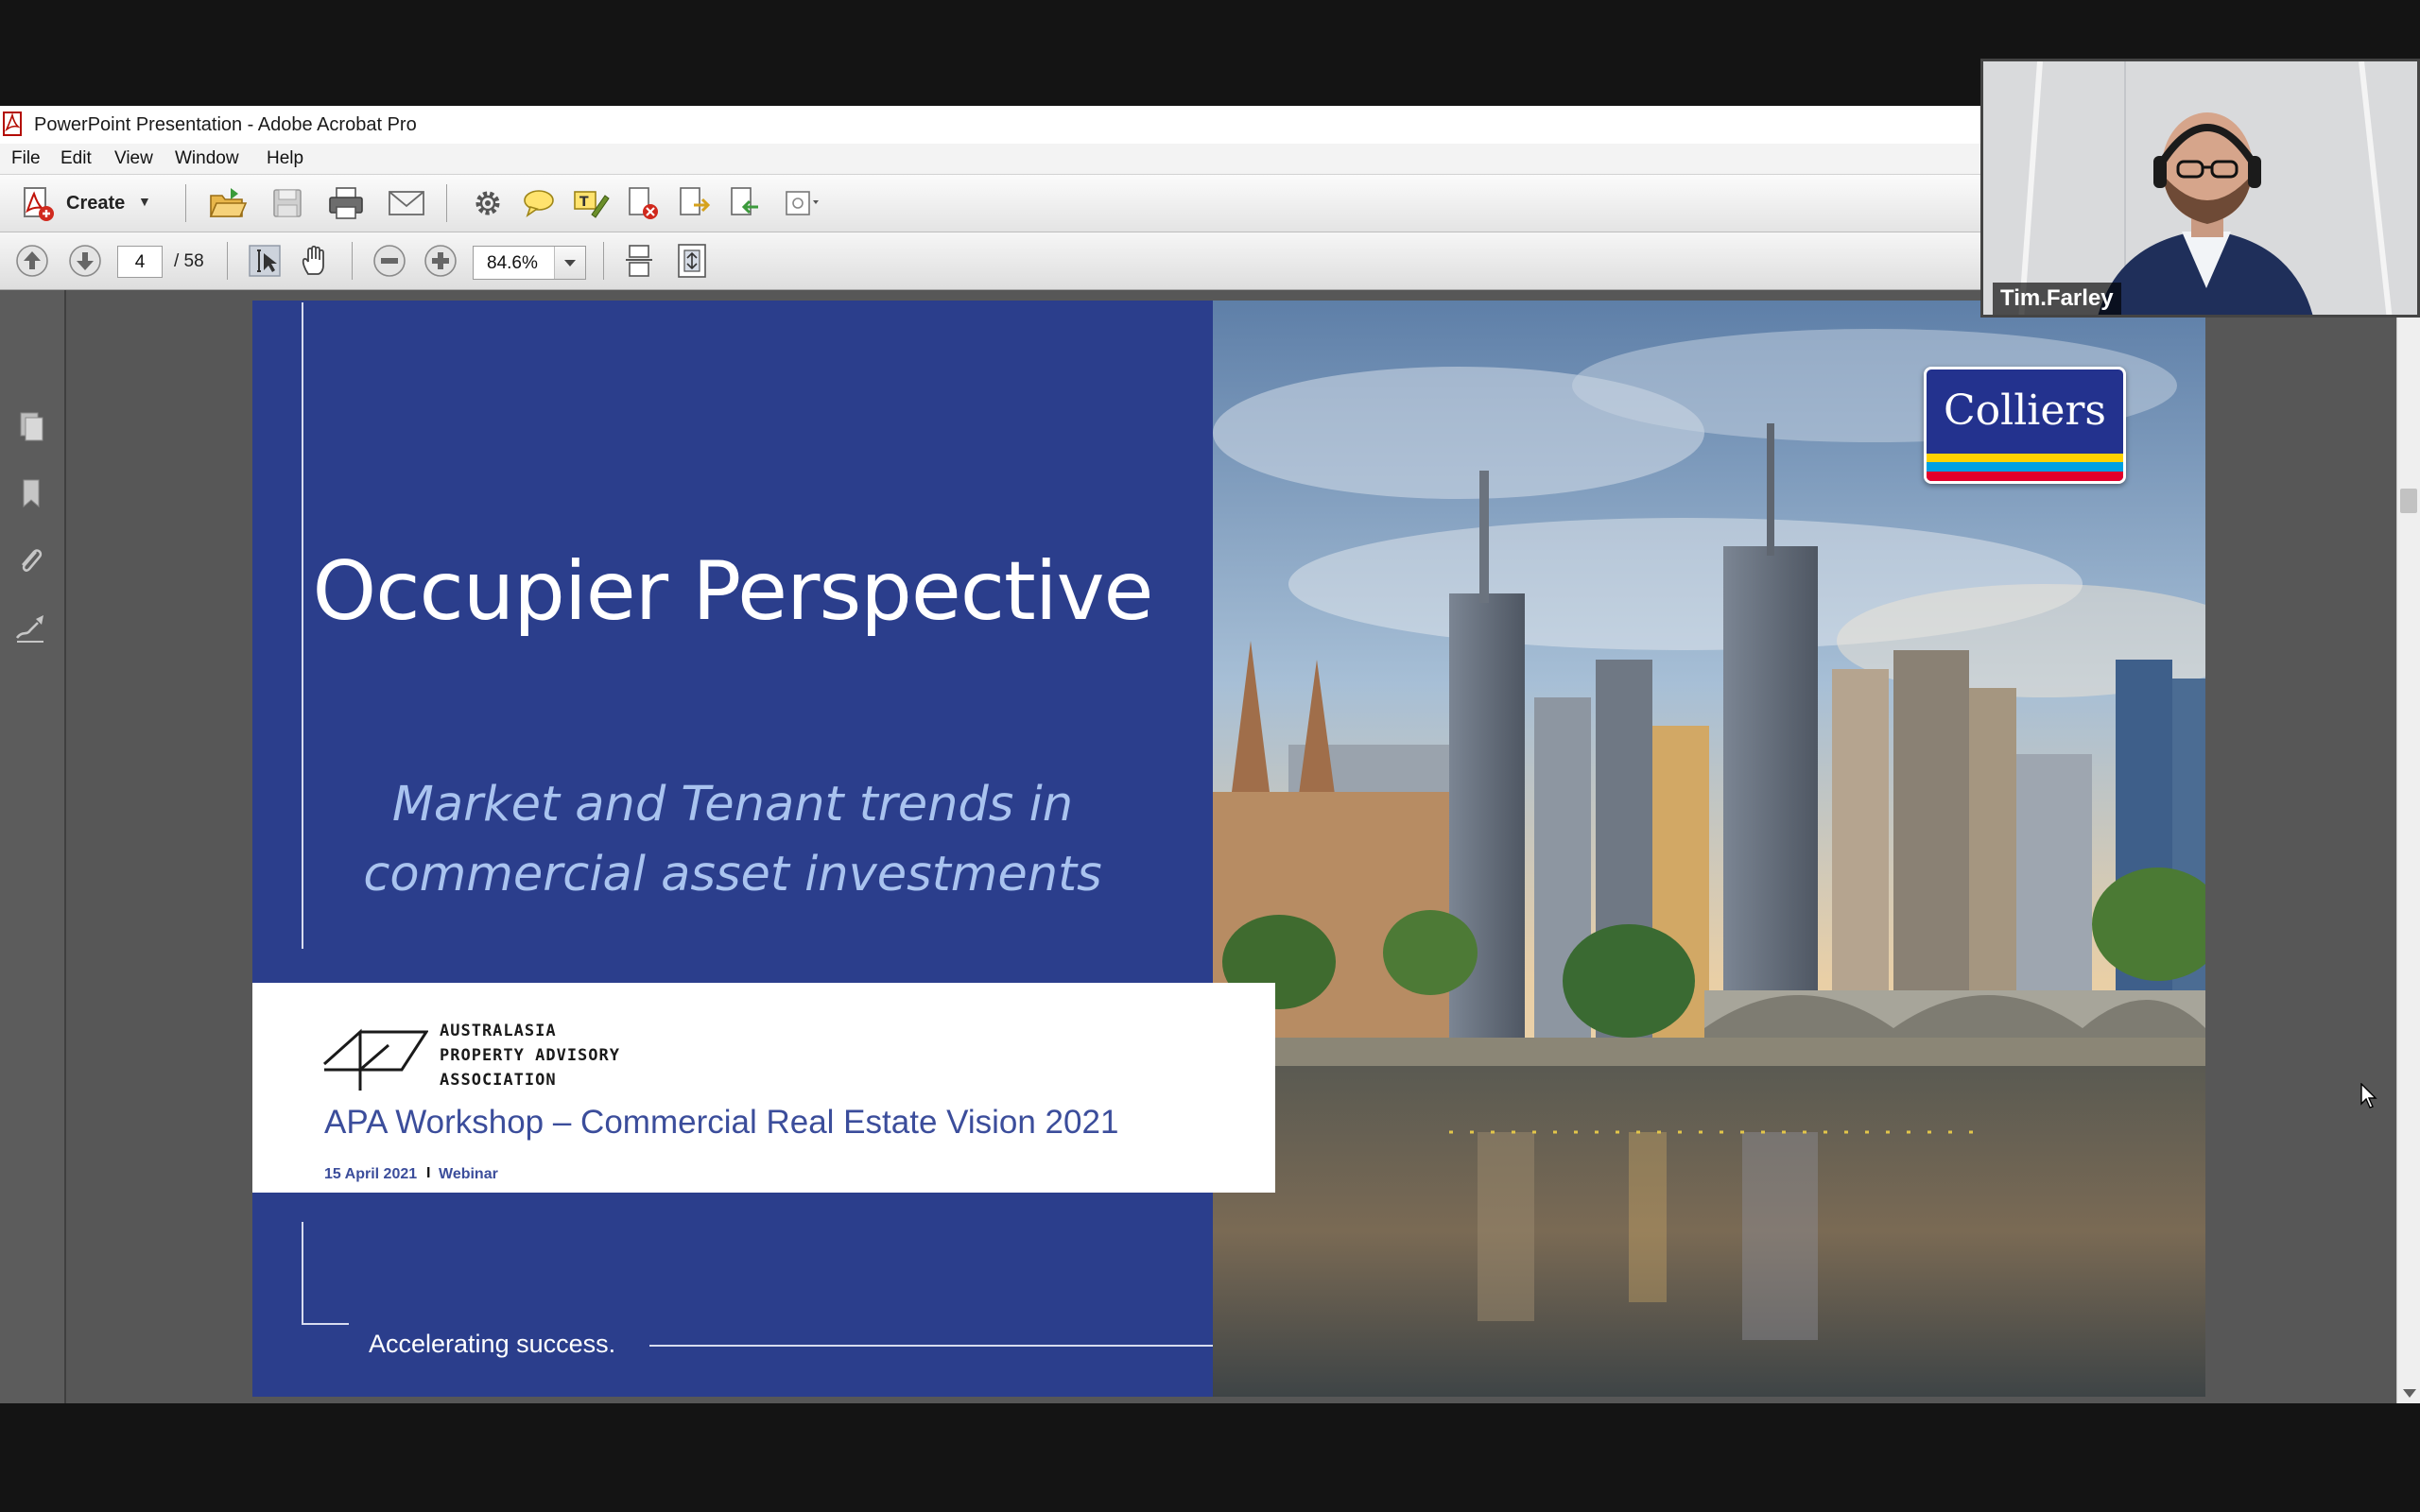  I want to click on menu-view: View, so click(133, 158).